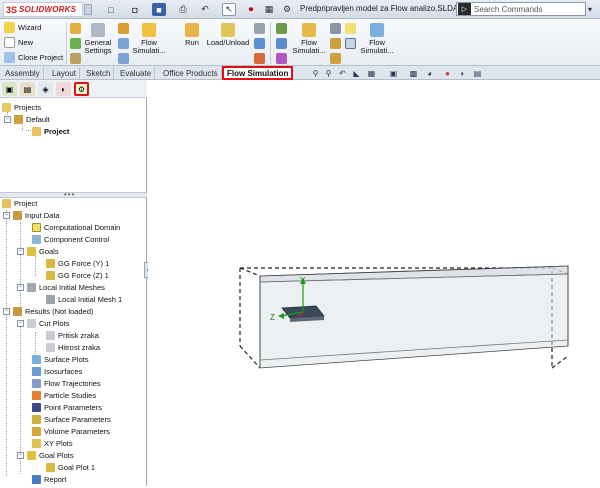  I want to click on print-icon: ⎙, so click(183, 9).